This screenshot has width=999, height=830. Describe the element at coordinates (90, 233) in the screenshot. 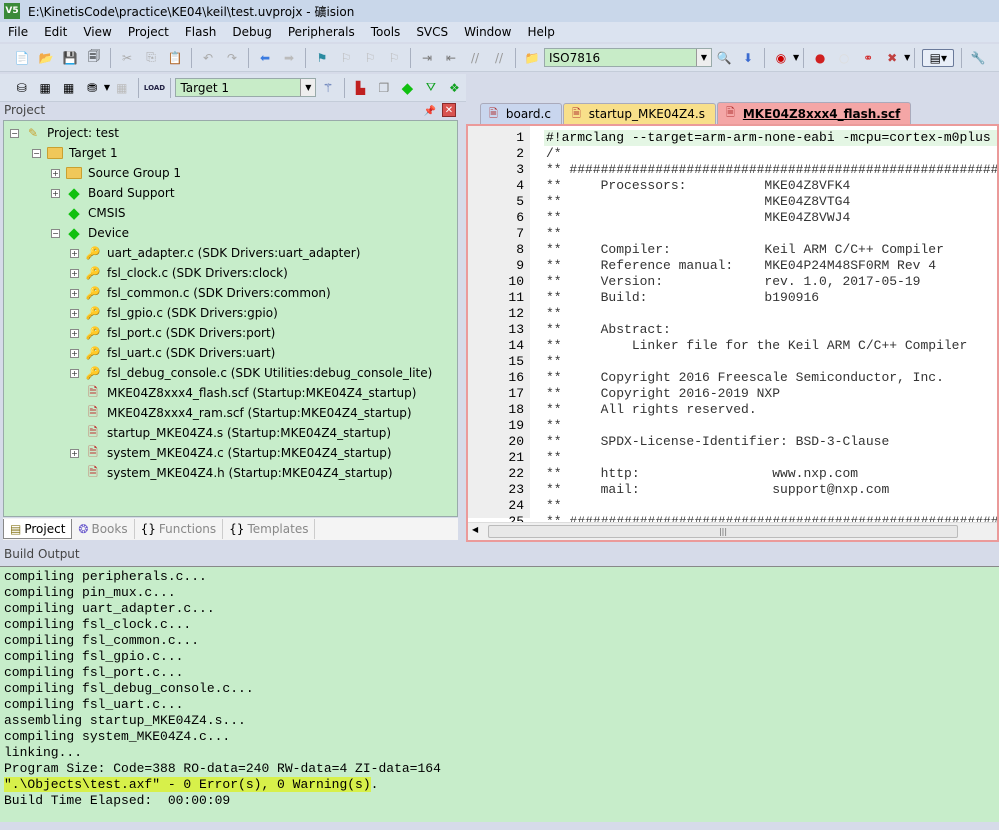

I see `tree-item: − ◆ Device` at that location.